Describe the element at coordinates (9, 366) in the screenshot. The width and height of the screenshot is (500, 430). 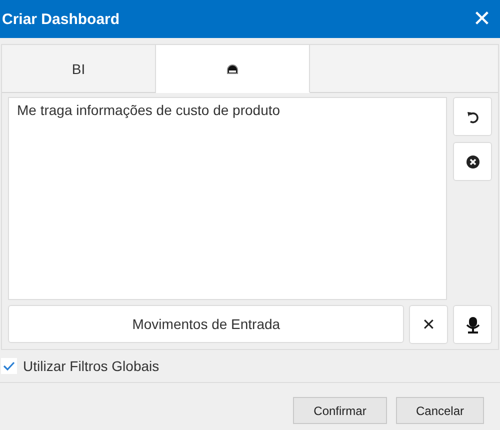
I see `checkbox` at that location.